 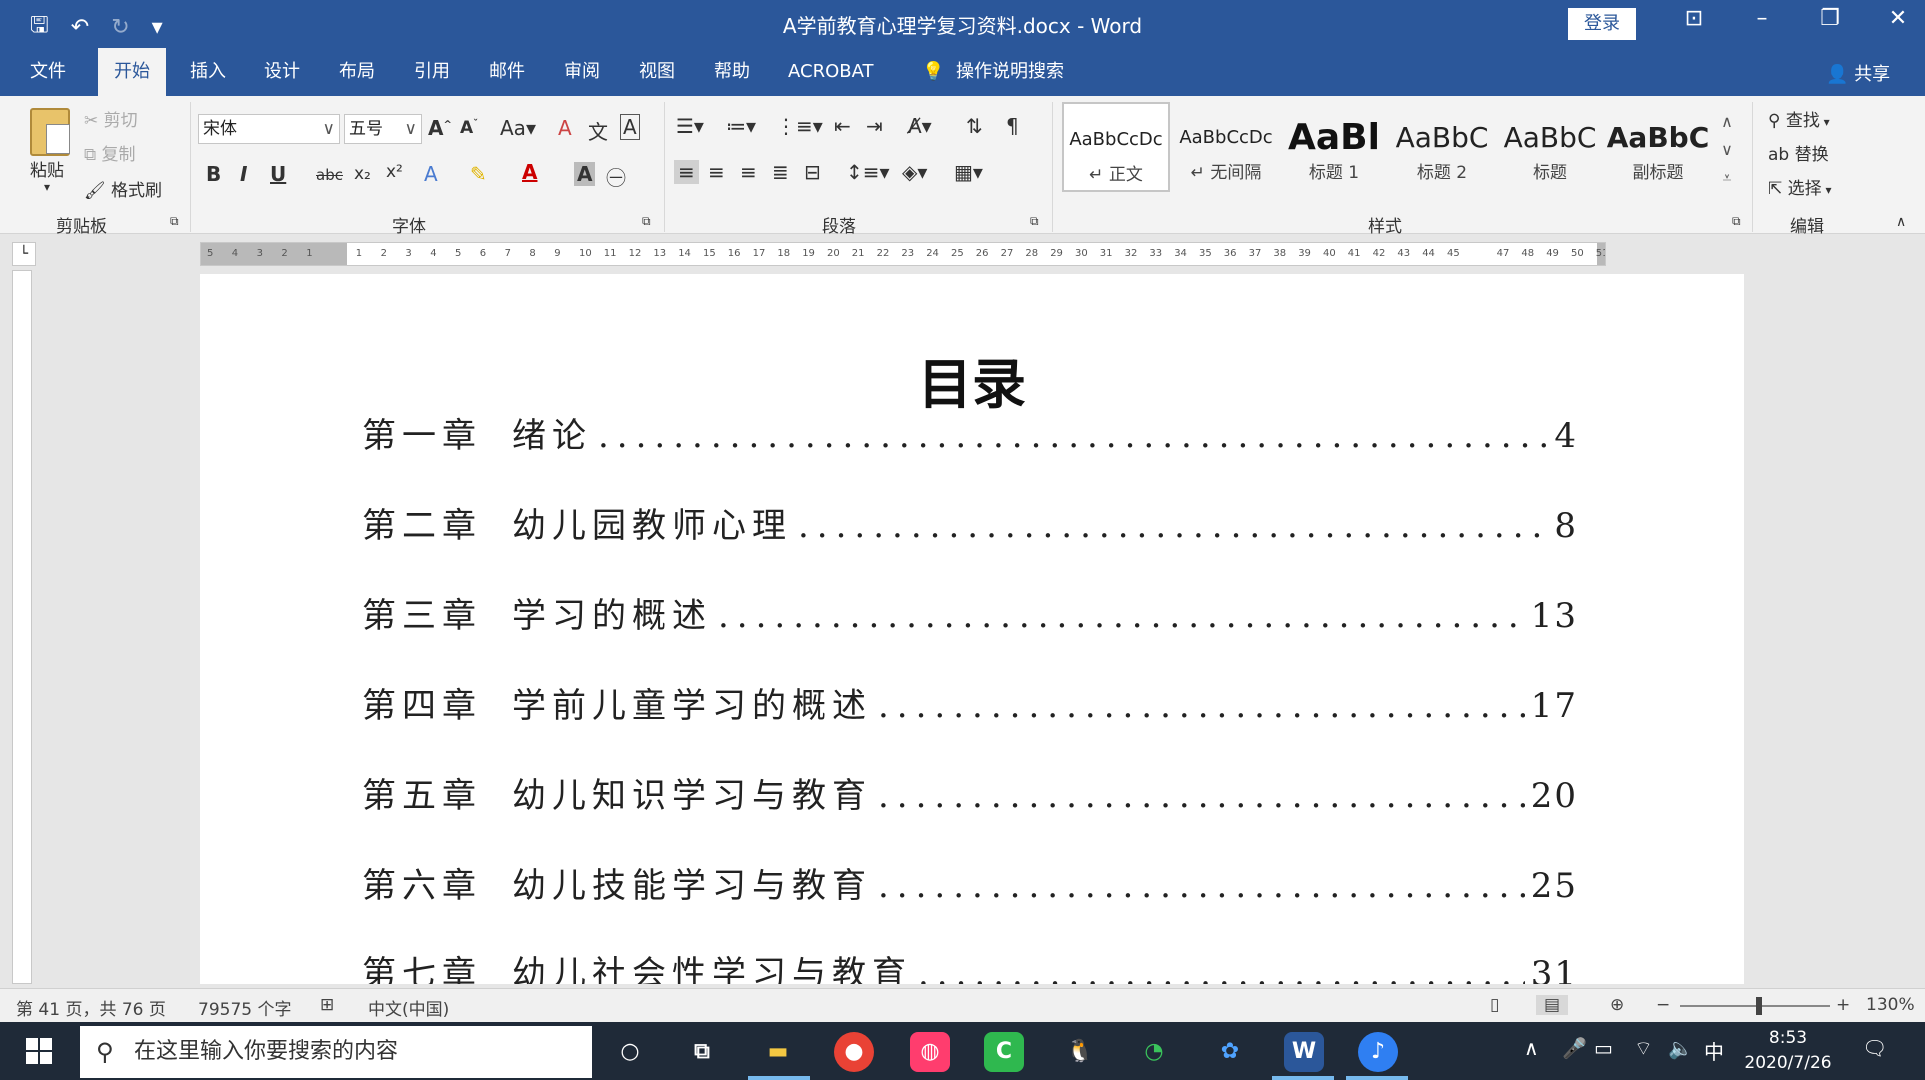 I want to click on phonetic-guide-icon: 文, so click(x=598, y=130).